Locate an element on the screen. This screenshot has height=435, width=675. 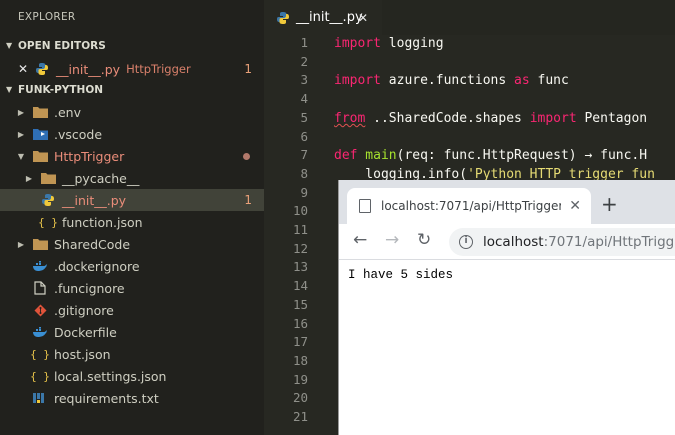
open-editors-label: OPEN EDITORS is located at coordinates (62, 46).